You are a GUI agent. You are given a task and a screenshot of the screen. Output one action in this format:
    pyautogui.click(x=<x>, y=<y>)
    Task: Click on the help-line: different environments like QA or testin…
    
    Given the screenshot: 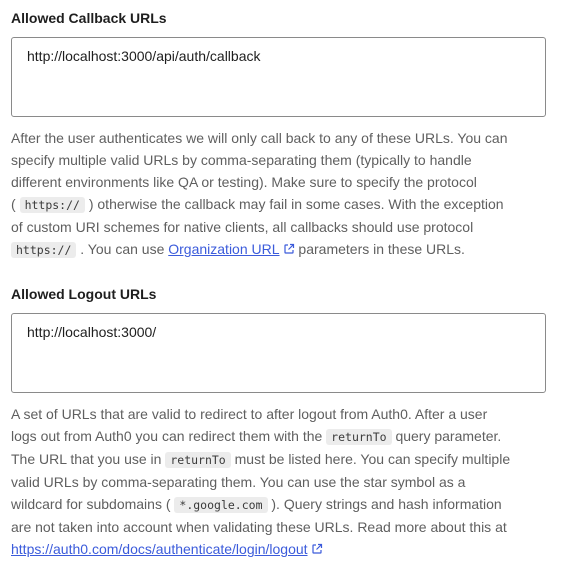 What is the action you would take?
    pyautogui.click(x=244, y=182)
    